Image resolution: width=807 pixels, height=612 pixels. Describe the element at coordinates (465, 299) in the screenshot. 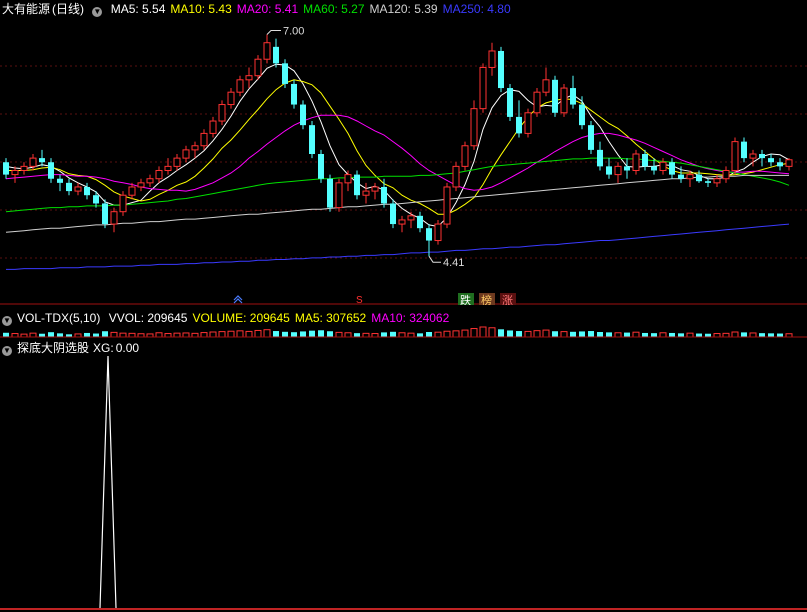

I see `event-tag-label: 跌` at that location.